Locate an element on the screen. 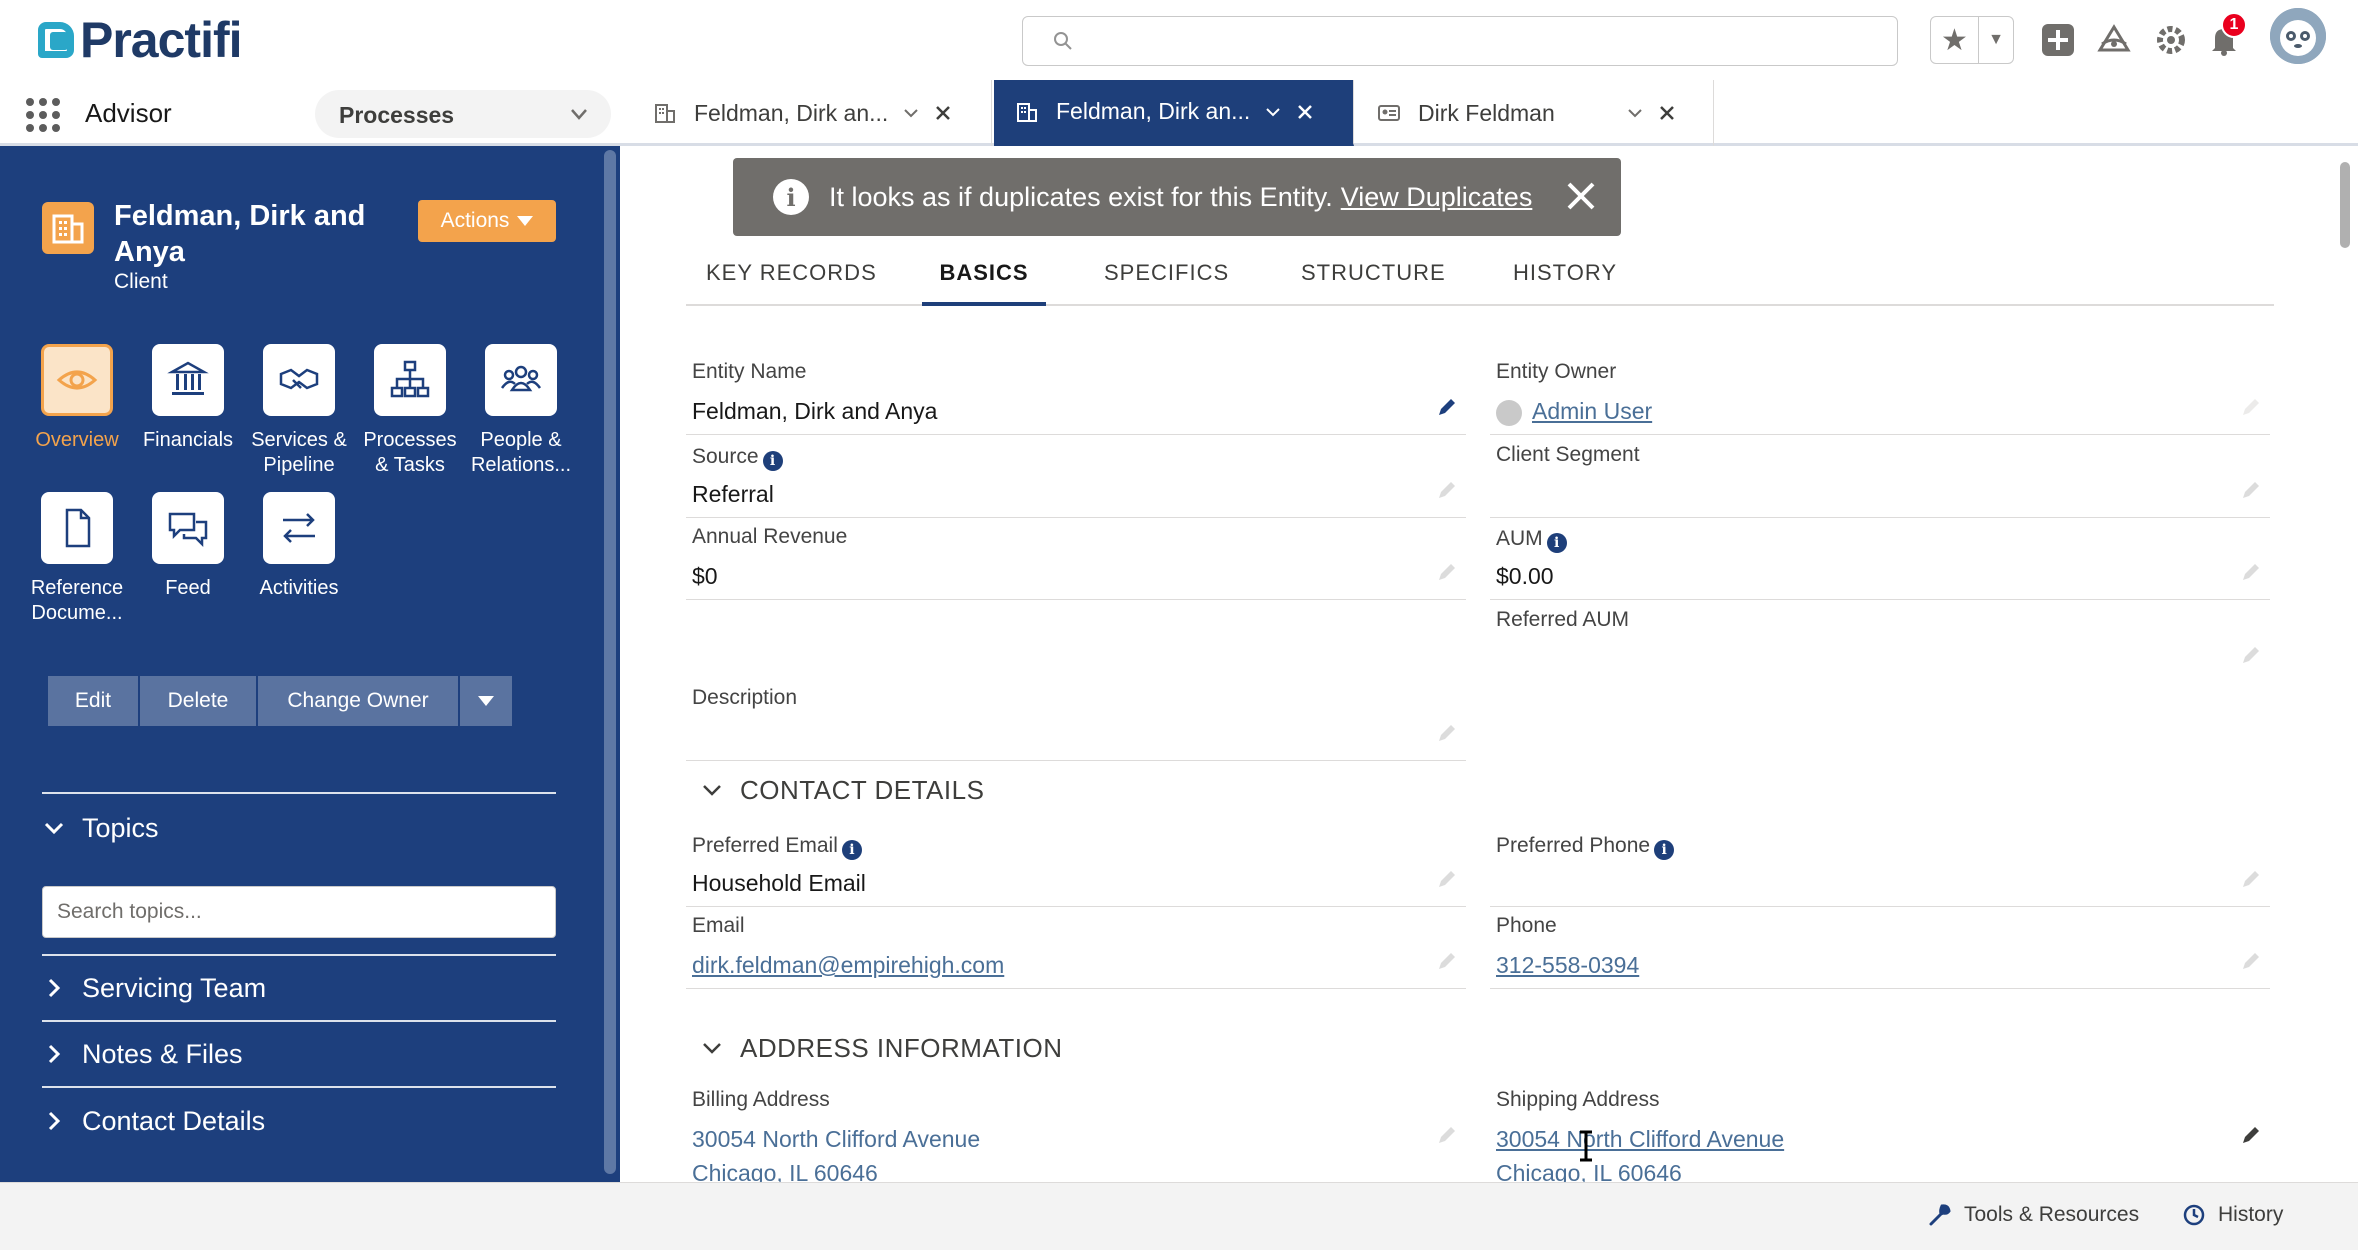 The width and height of the screenshot is (2358, 1250). field-underline is located at coordinates (1076, 517).